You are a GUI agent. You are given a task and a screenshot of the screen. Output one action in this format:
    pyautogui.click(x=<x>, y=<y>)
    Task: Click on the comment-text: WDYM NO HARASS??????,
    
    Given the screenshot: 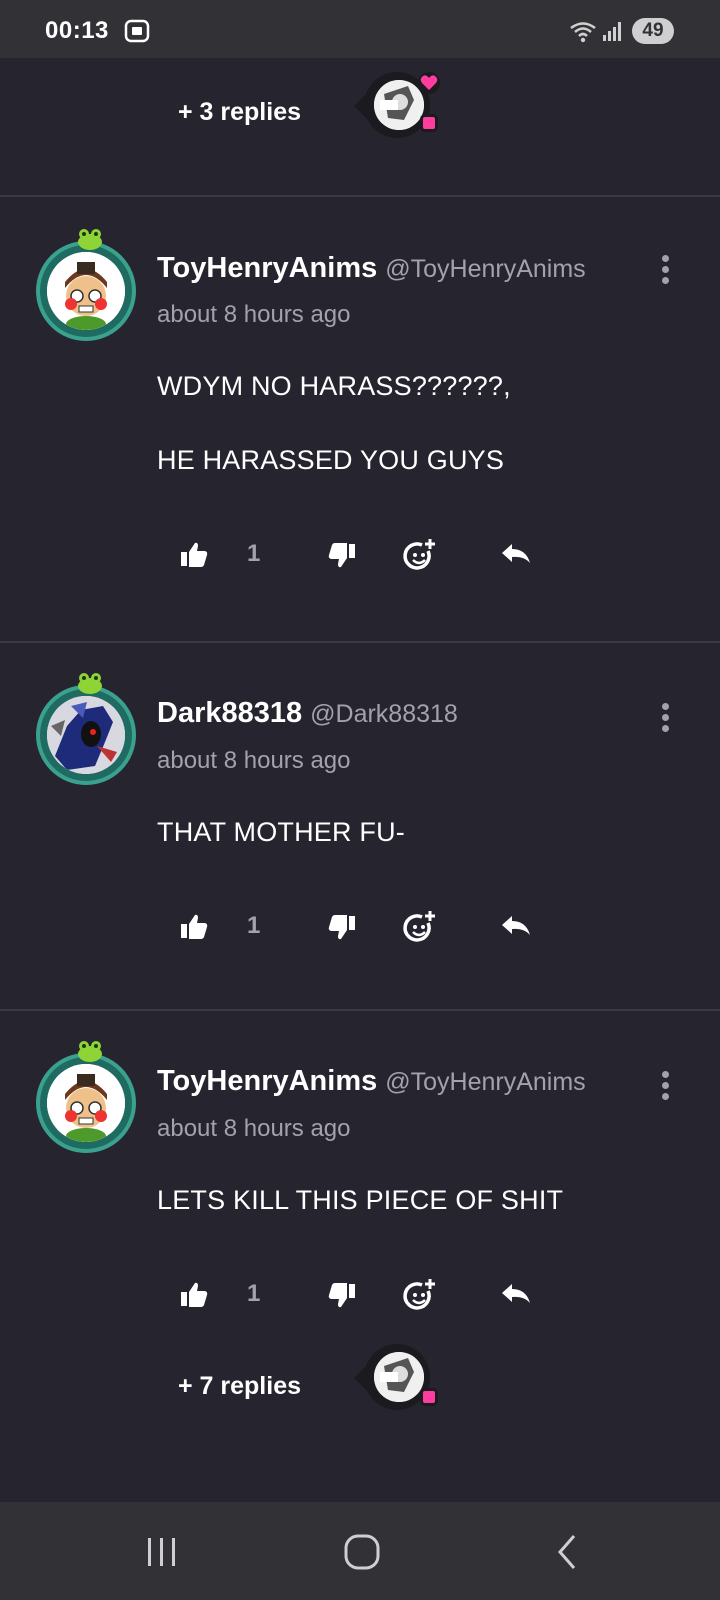 What is the action you would take?
    pyautogui.click(x=334, y=386)
    